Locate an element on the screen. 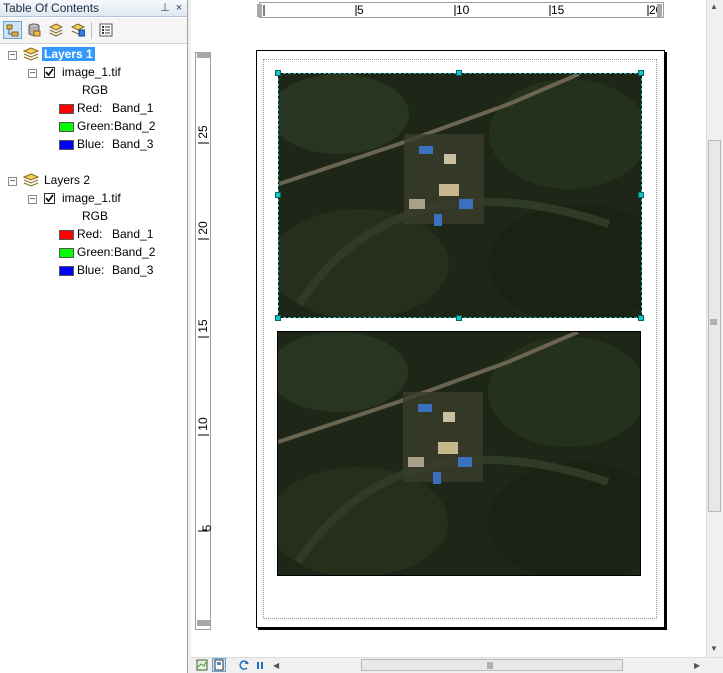 This screenshot has width=723, height=673. options-icon is located at coordinates (106, 30).